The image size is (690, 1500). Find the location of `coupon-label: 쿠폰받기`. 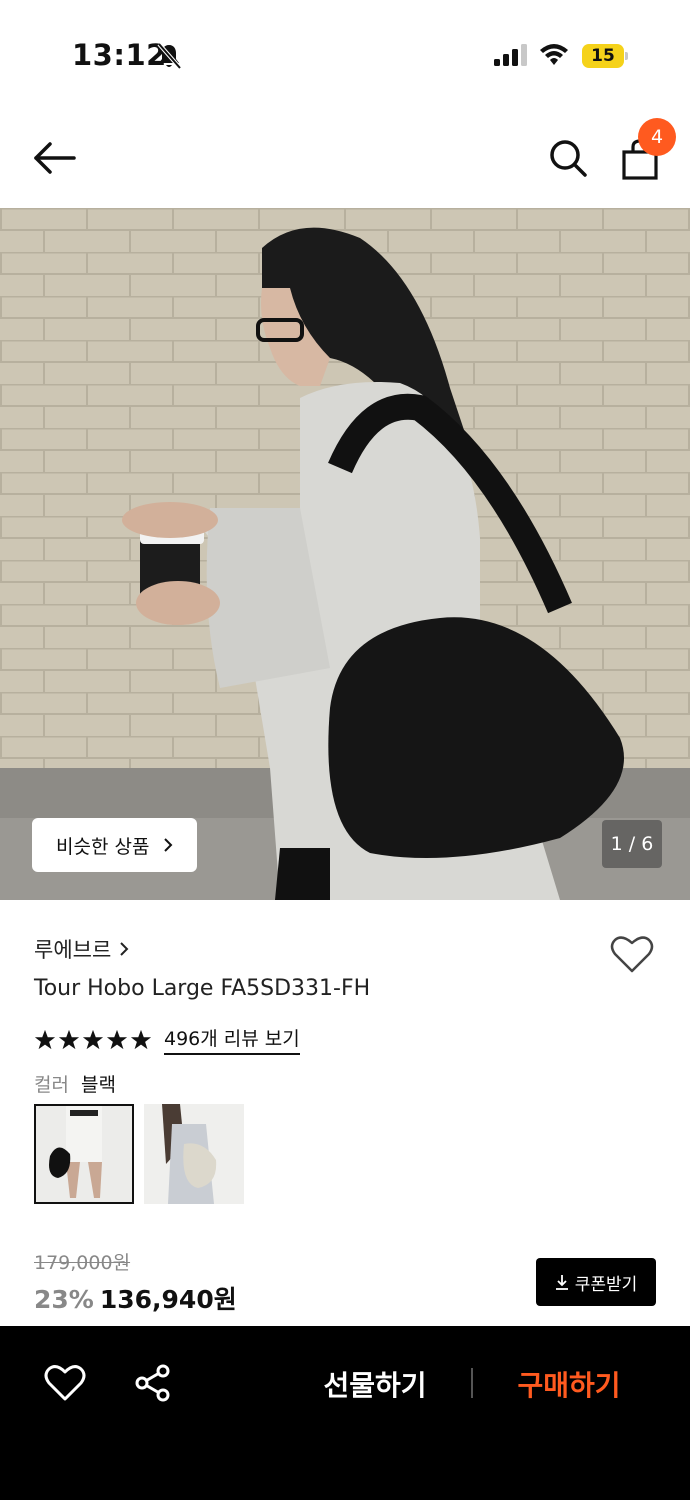

coupon-label: 쿠폰받기 is located at coordinates (606, 1284).